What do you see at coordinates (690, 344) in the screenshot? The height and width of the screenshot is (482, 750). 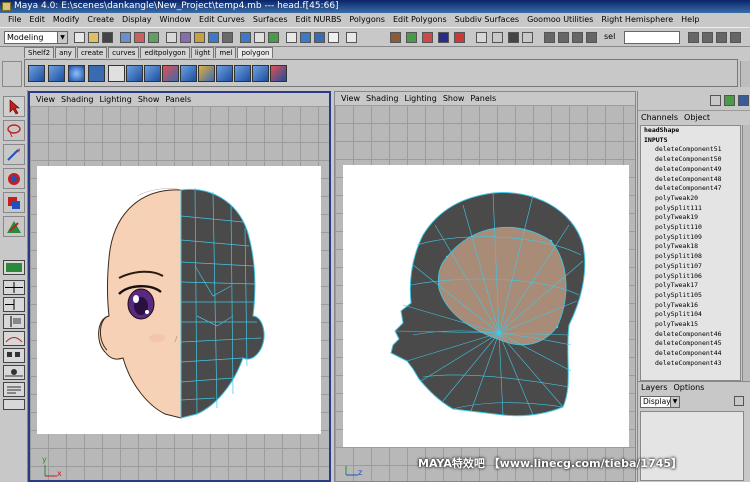 I see `history-node-item: deleteComponent45` at bounding box center [690, 344].